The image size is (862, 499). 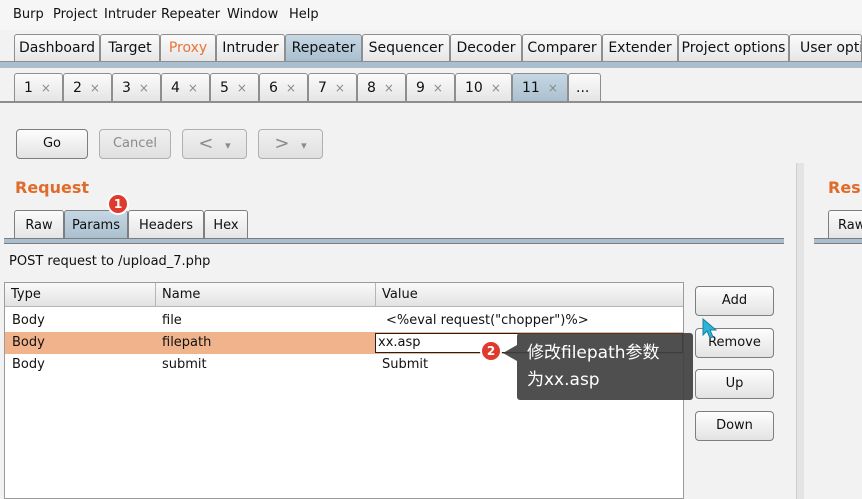 What do you see at coordinates (234, 87) in the screenshot?
I see `repeater-tab-5: 5 ×` at bounding box center [234, 87].